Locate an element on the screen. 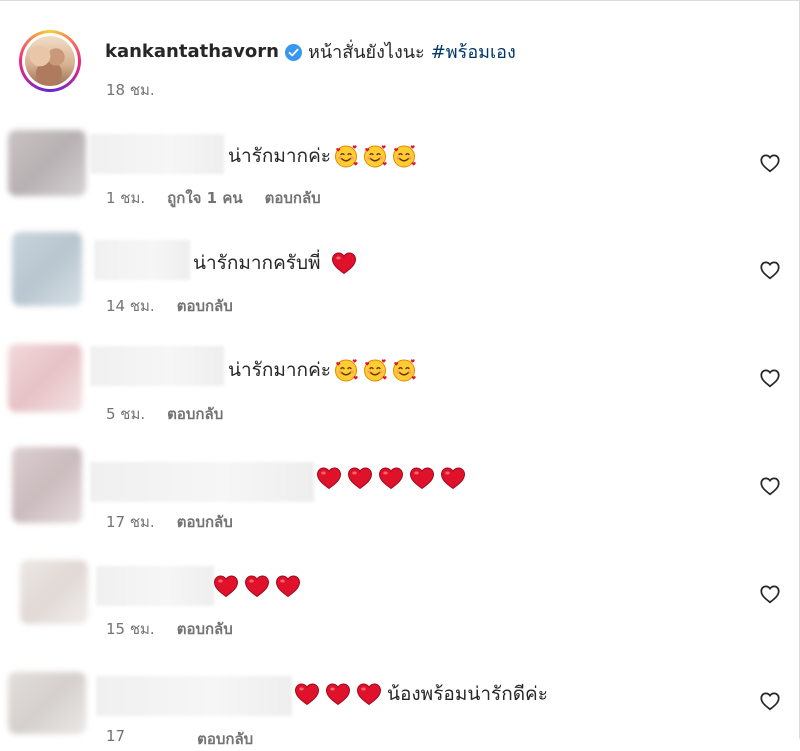 The height and width of the screenshot is (751, 800). comment-meta: 14 ชม. ตอบกลับ is located at coordinates (169, 306).